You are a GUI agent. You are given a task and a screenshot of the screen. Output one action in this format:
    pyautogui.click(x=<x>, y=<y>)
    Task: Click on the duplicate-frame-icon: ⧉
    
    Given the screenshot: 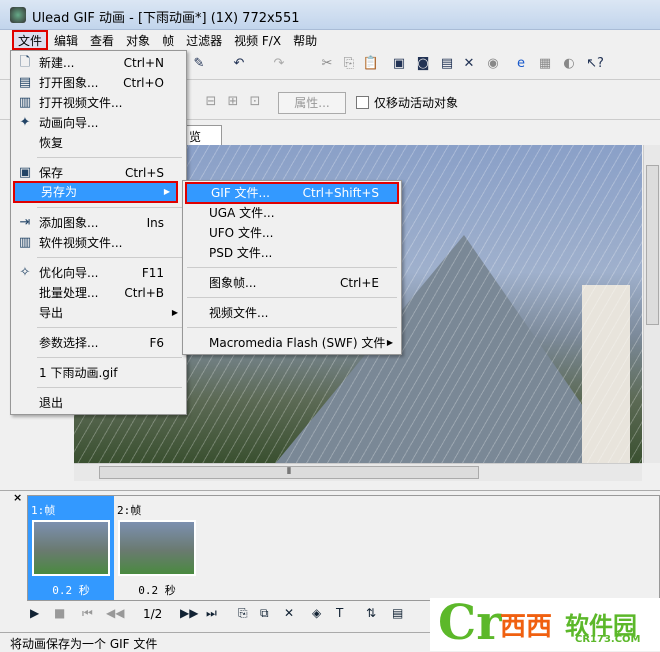 What is the action you would take?
    pyautogui.click(x=264, y=613)
    